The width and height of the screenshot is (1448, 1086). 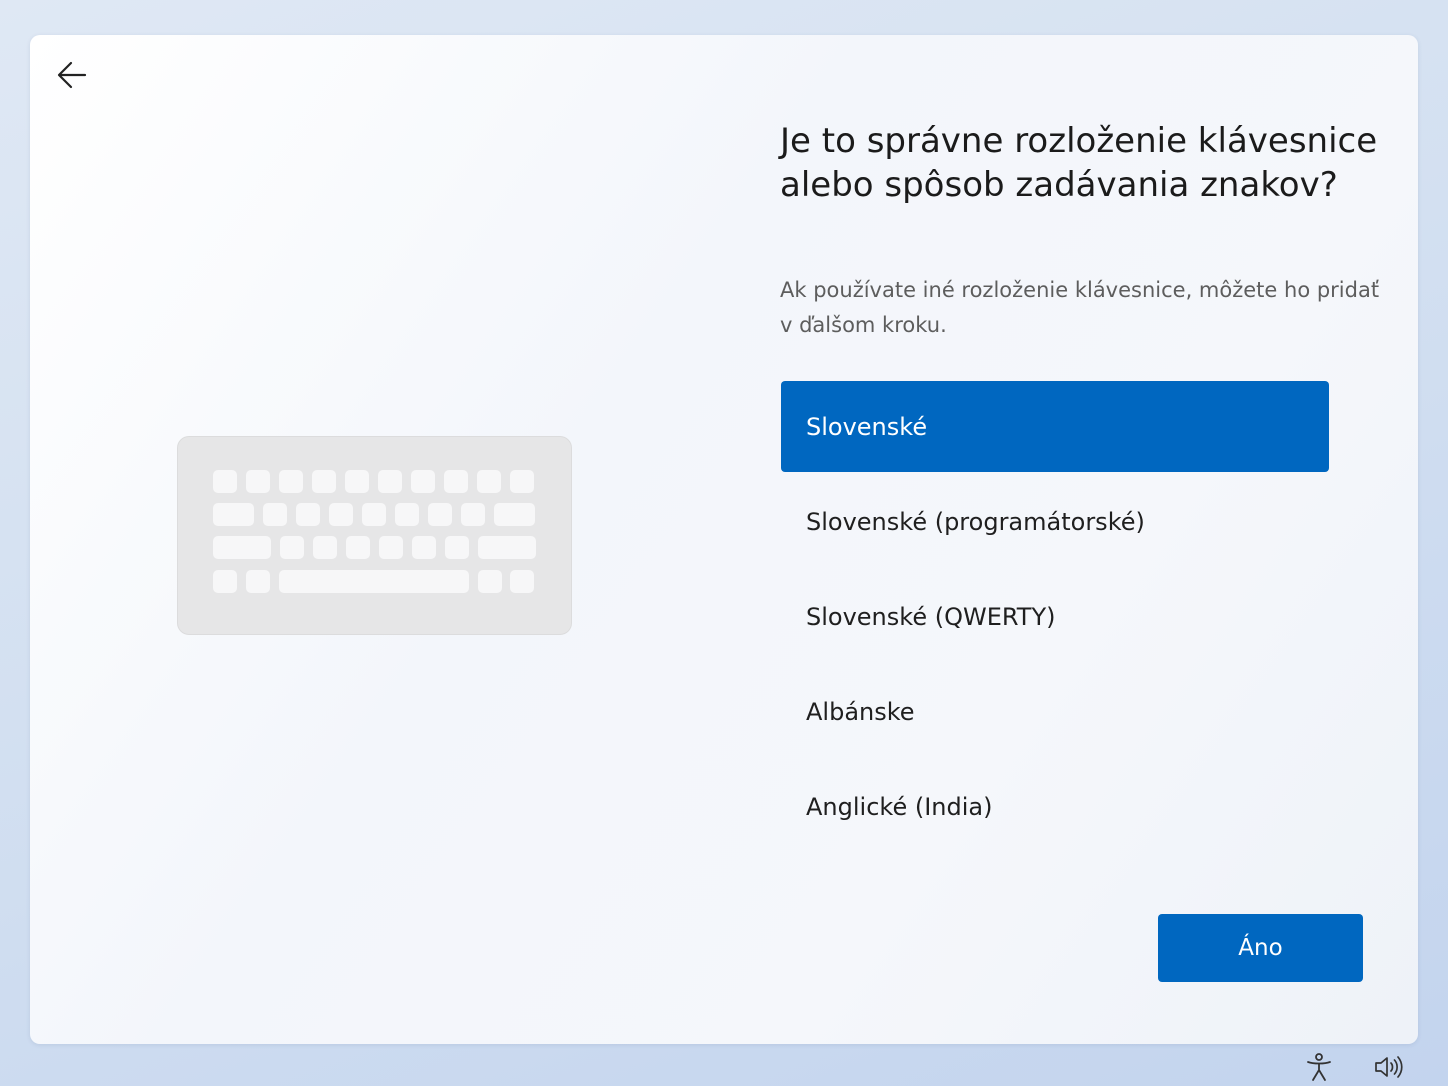 I want to click on accessibility-icon, so click(x=1319, y=1067).